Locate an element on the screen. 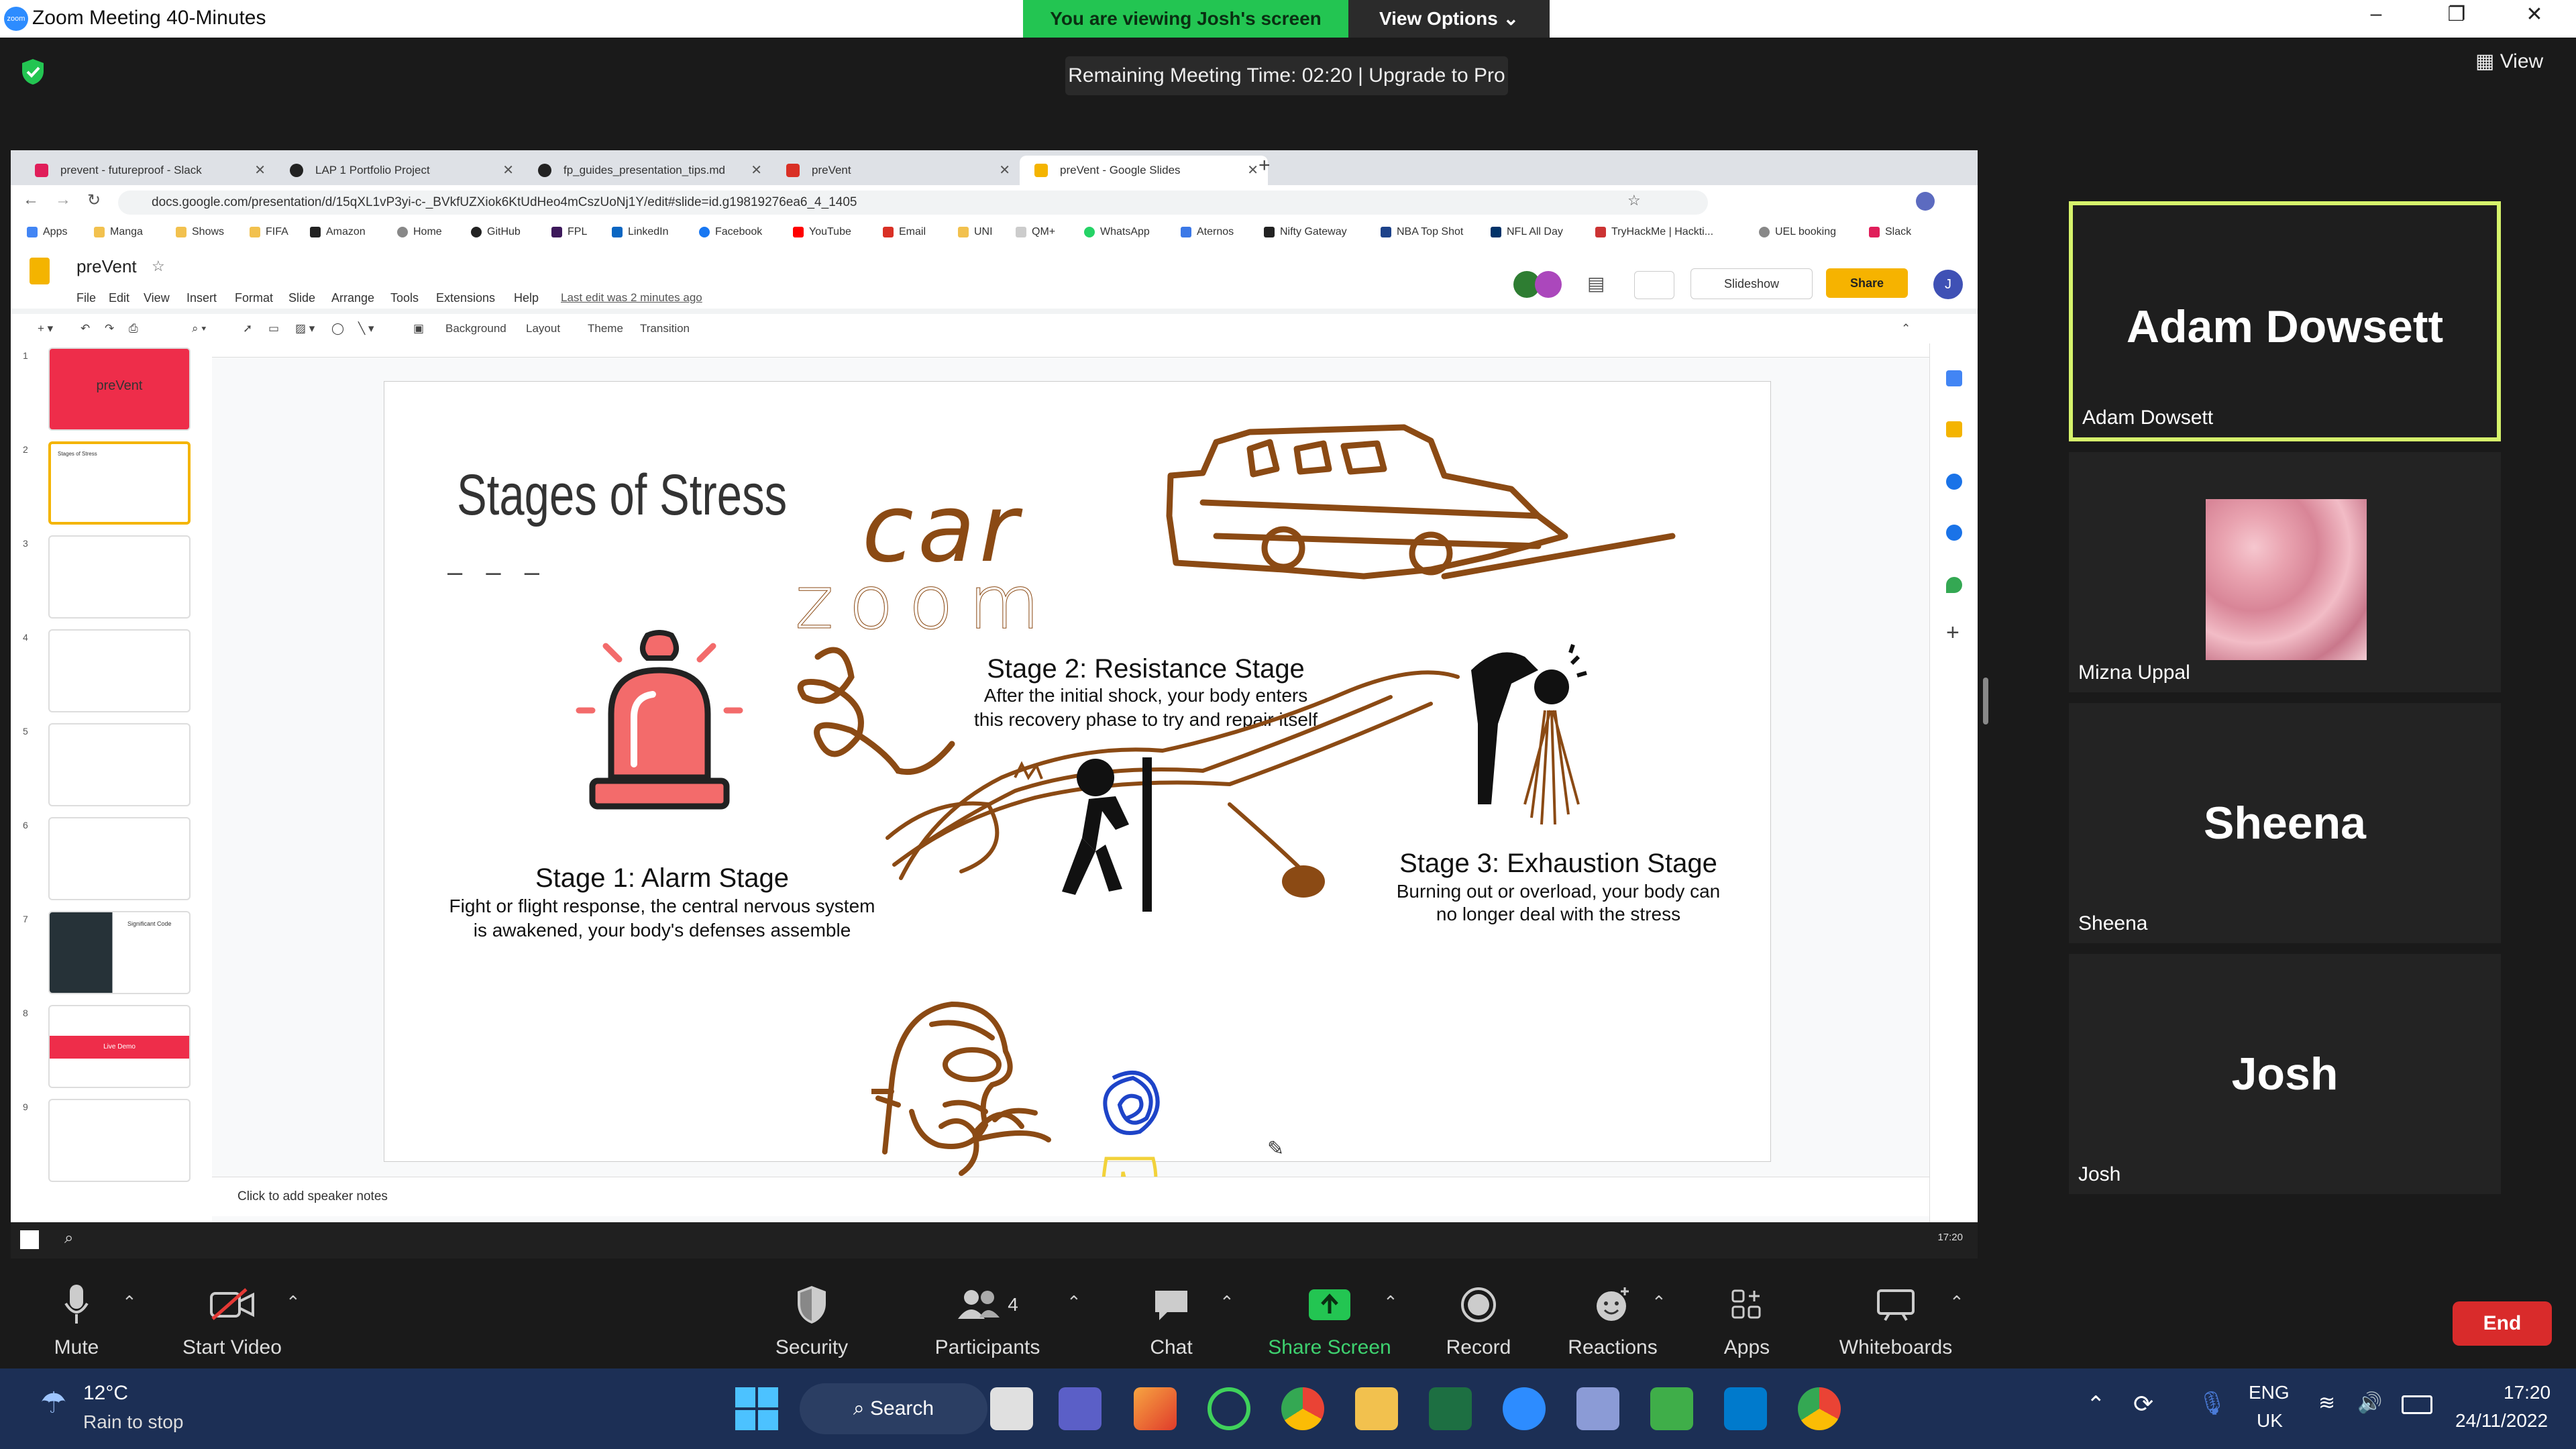 This screenshot has width=2576, height=1449. collaborator-avatar is located at coordinates (1548, 284).